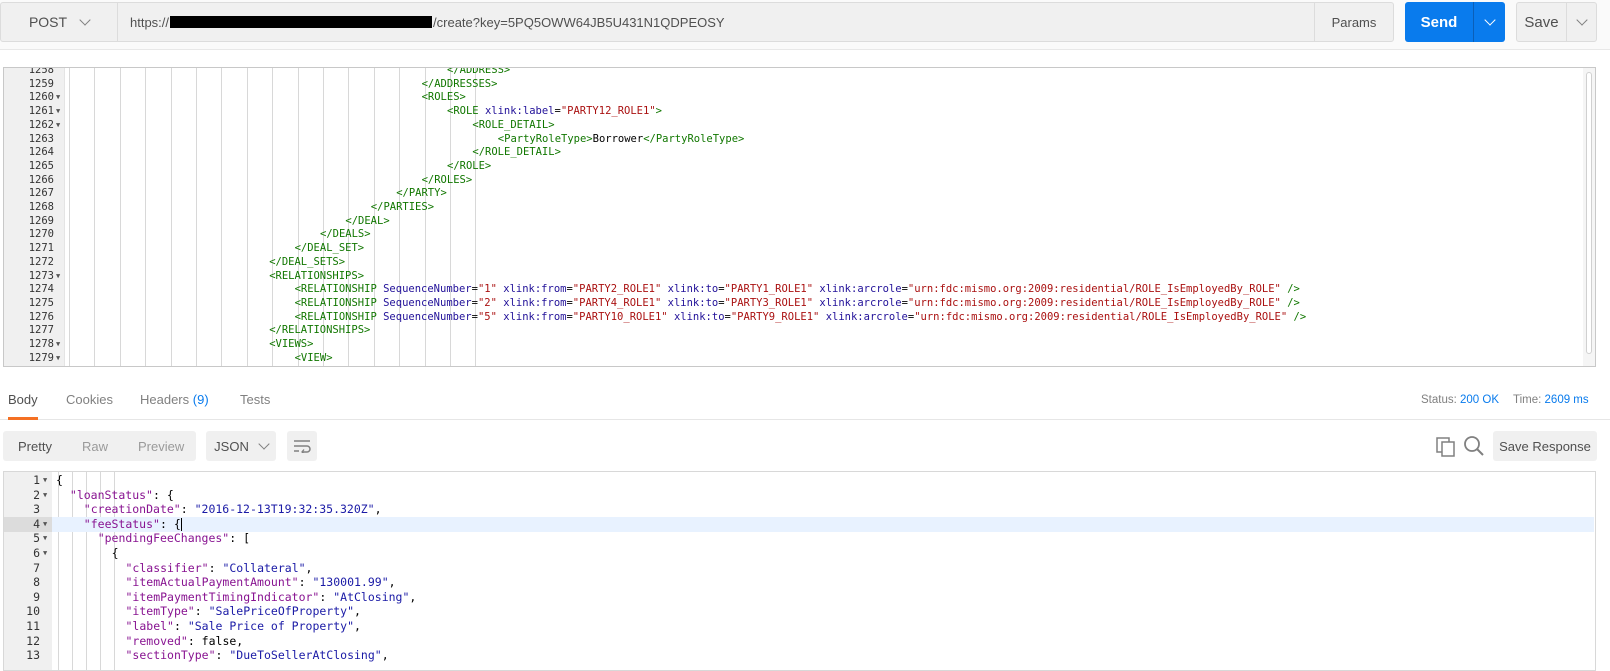 The image size is (1610, 671). I want to click on status-label: Status:, so click(1439, 400).